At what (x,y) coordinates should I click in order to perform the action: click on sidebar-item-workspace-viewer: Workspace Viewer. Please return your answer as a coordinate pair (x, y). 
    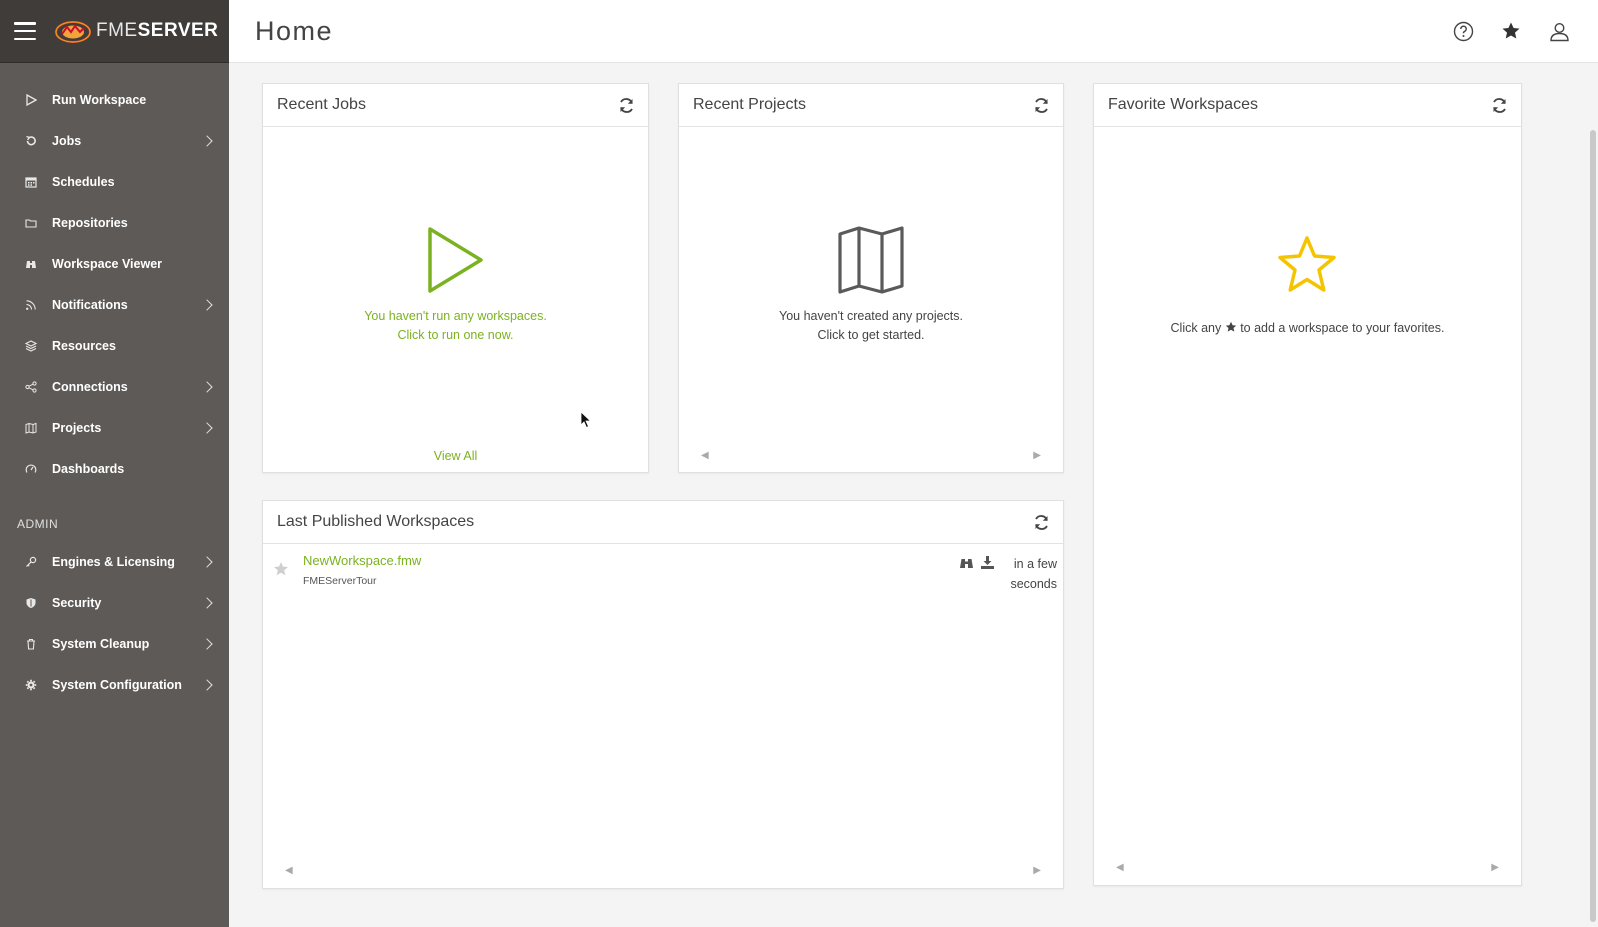
    Looking at the image, I should click on (114, 263).